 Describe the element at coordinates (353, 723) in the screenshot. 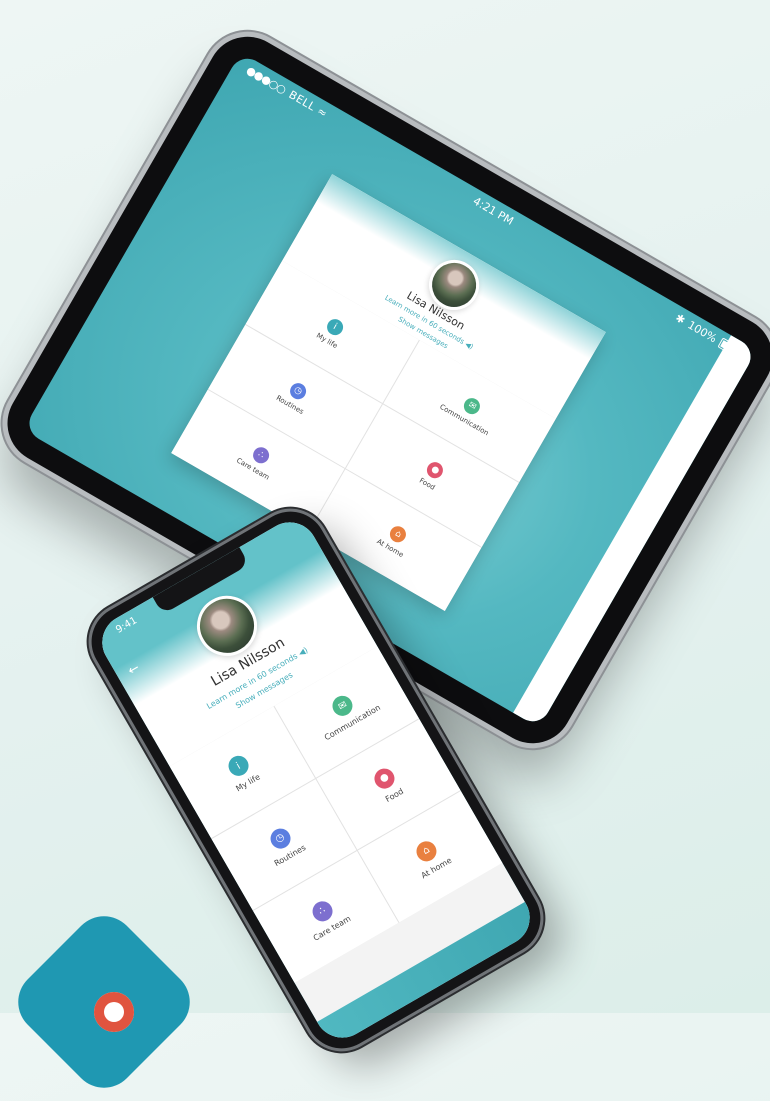

I see `tile-label: Communication` at that location.